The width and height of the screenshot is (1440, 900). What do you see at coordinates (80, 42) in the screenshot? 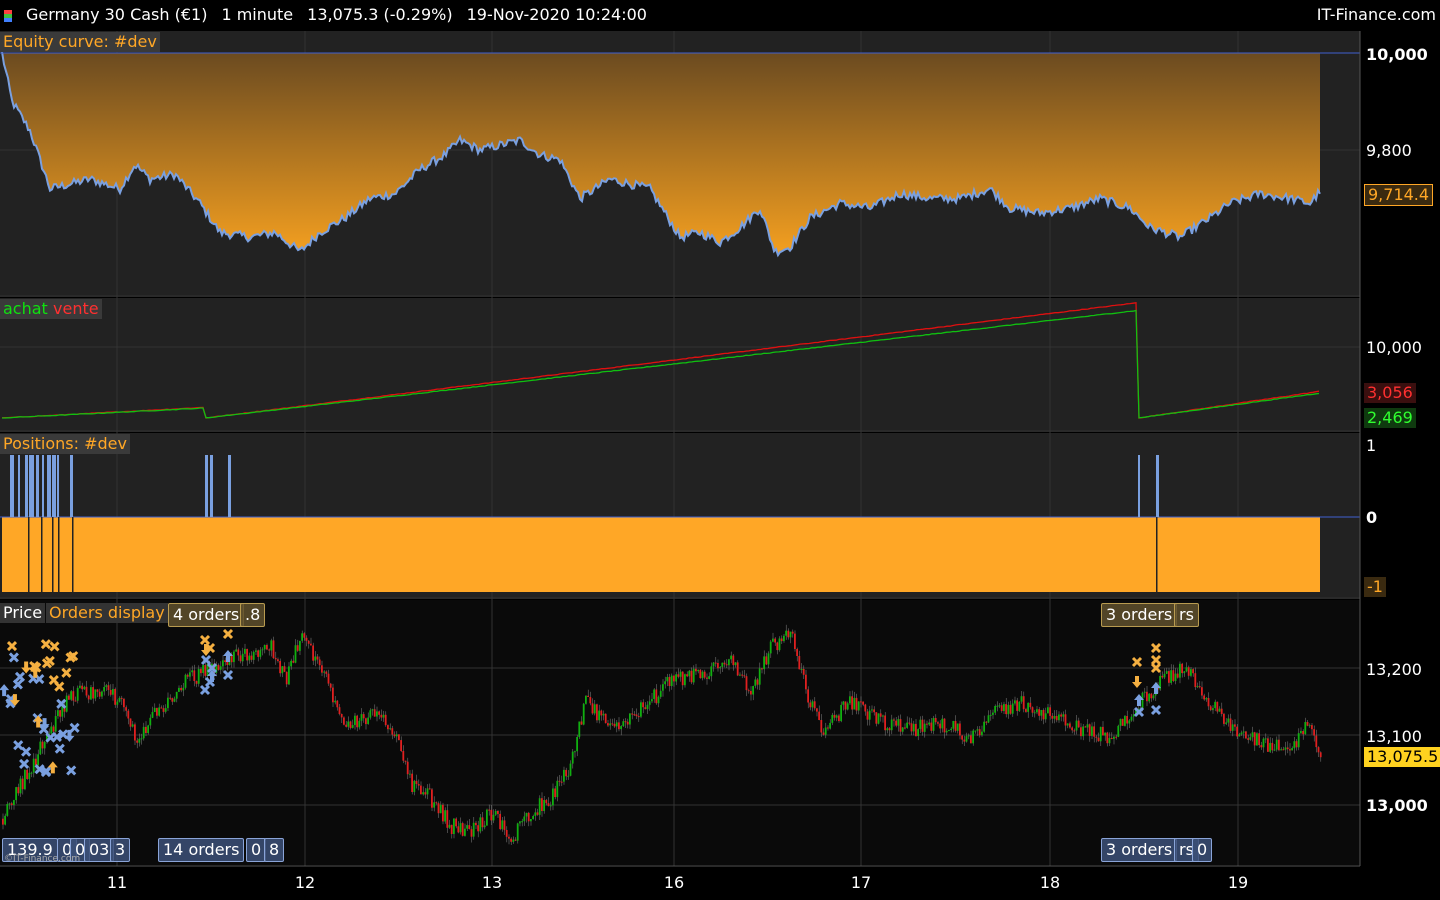
I see `equity-panel-label: Equity curve: #dev` at bounding box center [80, 42].